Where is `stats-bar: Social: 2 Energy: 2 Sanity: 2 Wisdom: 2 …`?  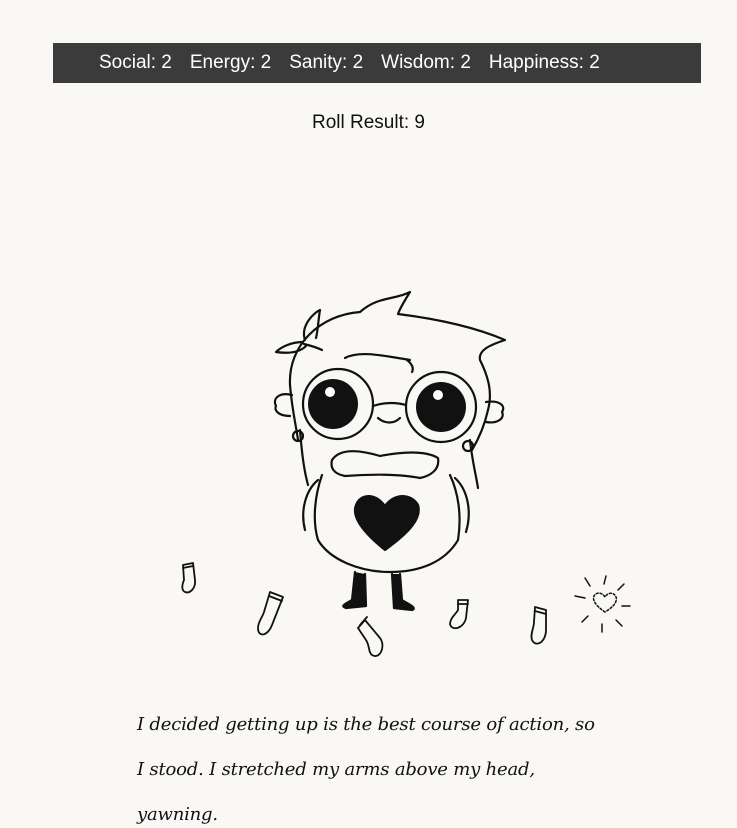
stats-bar: Social: 2 Energy: 2 Sanity: 2 Wisdom: 2 … is located at coordinates (377, 63).